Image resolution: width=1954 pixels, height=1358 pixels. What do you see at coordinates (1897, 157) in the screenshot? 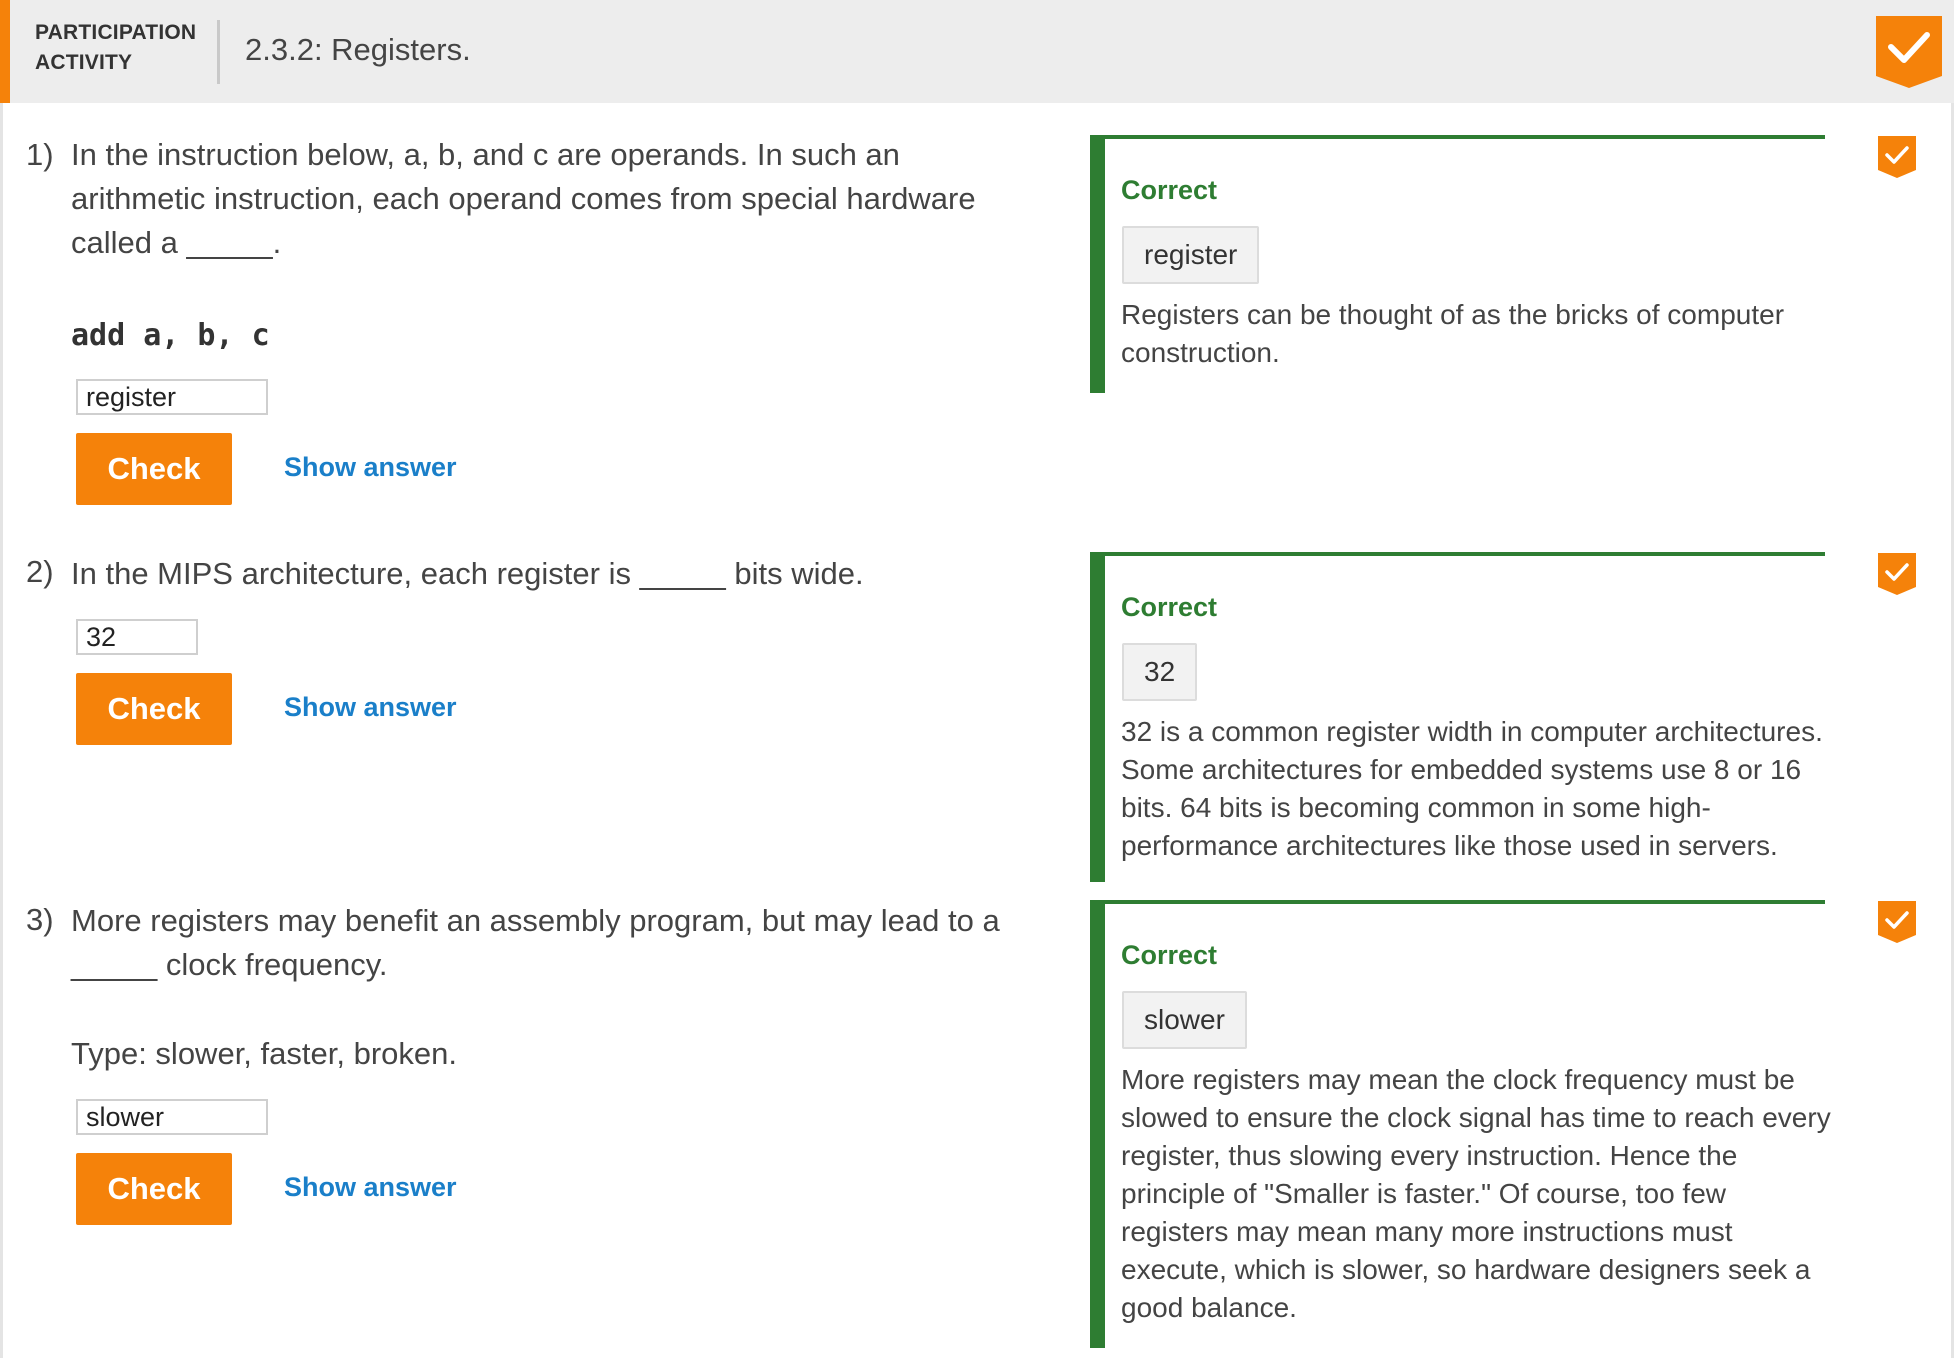
I see `question-1-checkmark-icon` at bounding box center [1897, 157].